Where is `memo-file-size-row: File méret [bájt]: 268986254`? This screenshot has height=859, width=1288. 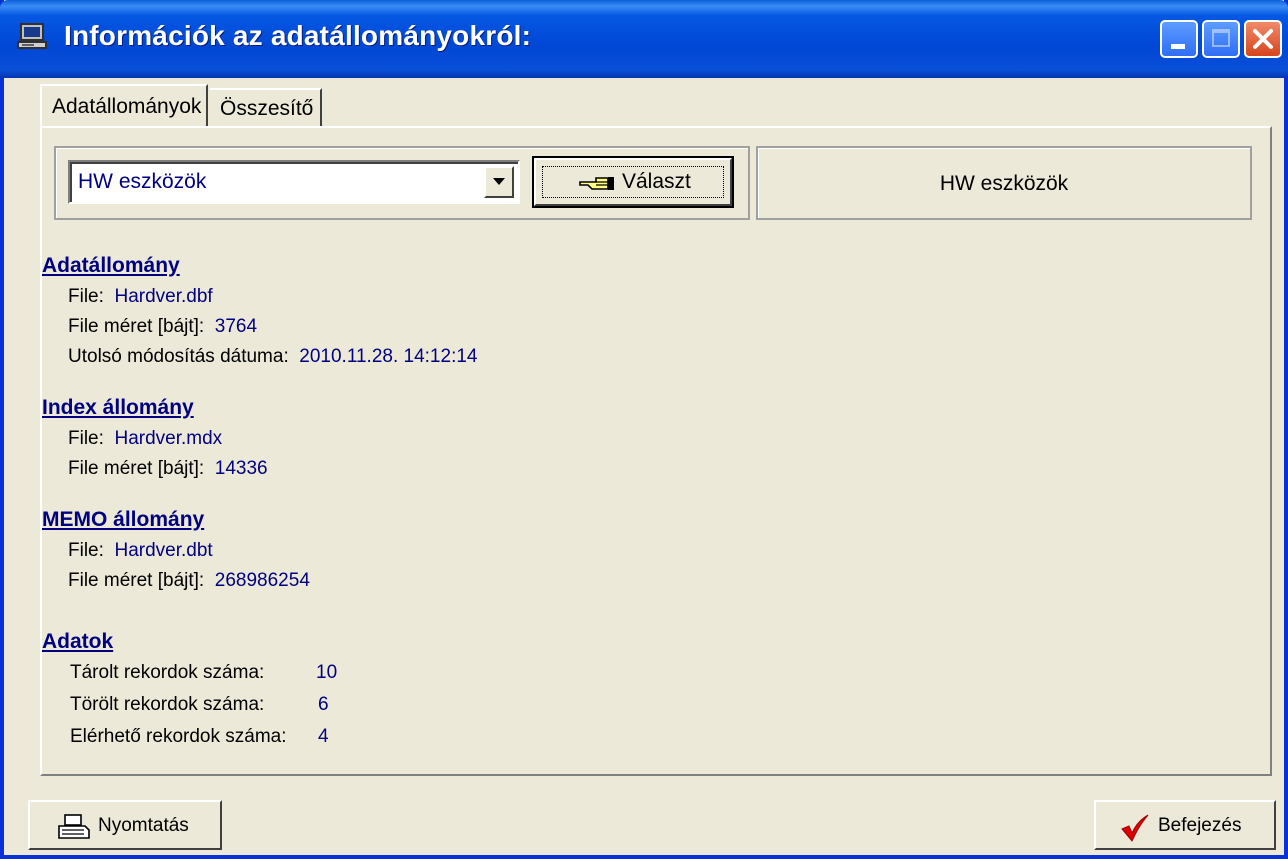
memo-file-size-row: File méret [bájt]: 268986254 is located at coordinates (189, 581).